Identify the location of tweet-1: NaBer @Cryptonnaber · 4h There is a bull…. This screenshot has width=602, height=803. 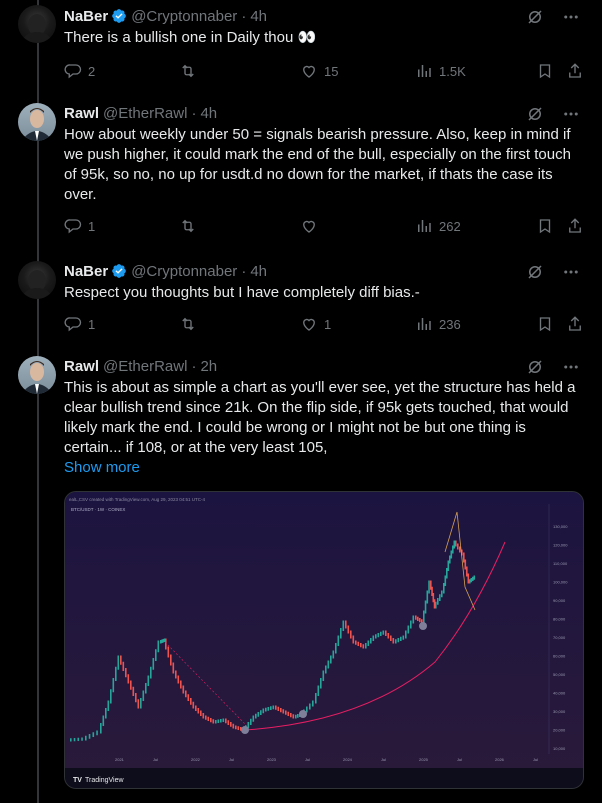
(301, 47).